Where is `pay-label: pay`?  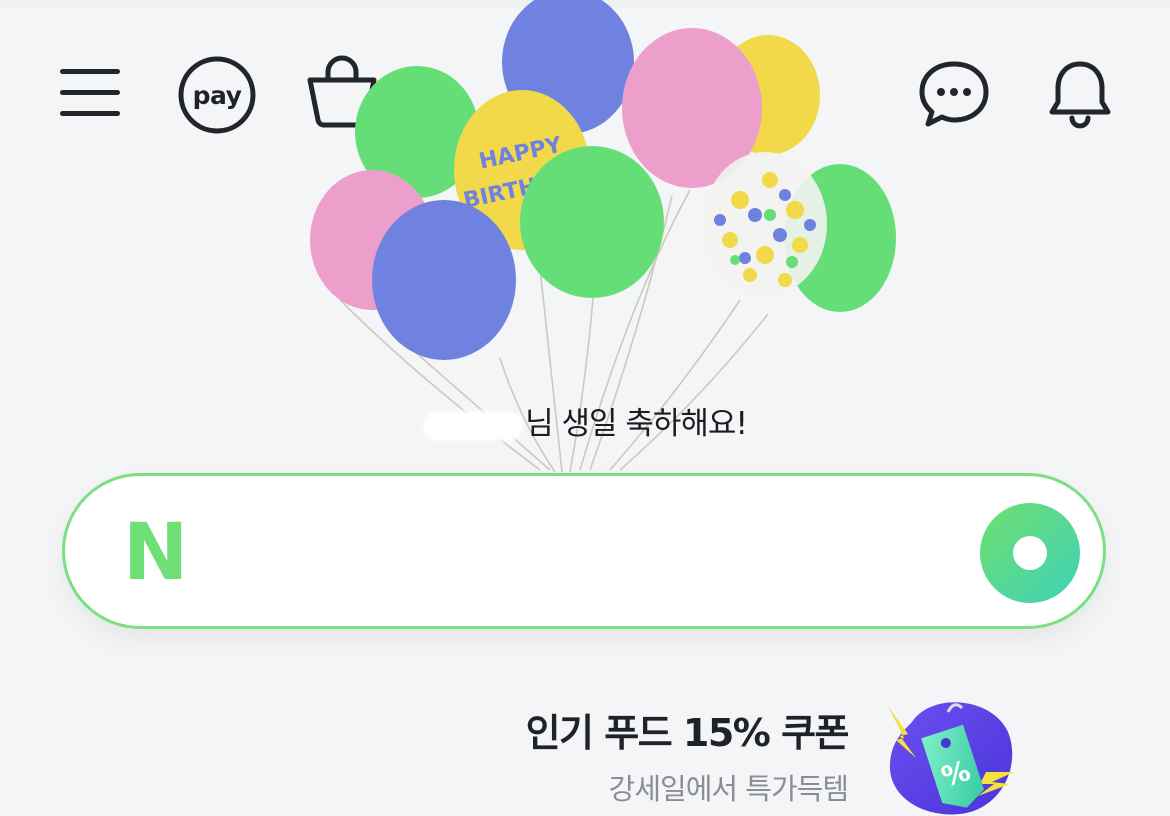 pay-label: pay is located at coordinates (217, 95).